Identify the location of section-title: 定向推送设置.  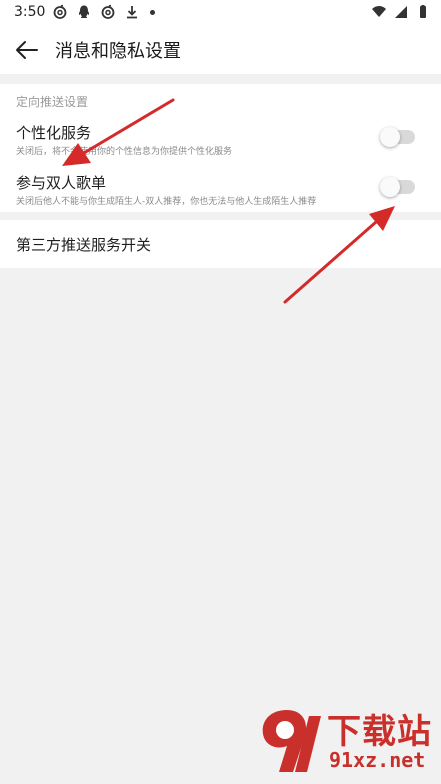
(52, 102).